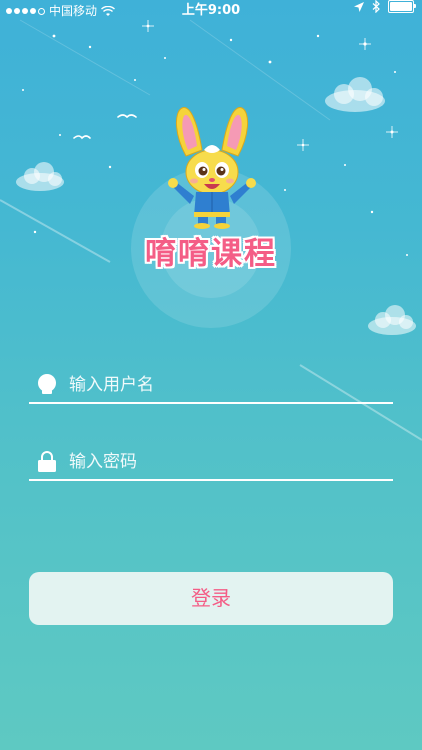 The width and height of the screenshot is (422, 750). Describe the element at coordinates (359, 6) in the screenshot. I see `location-arrow-icon` at that location.